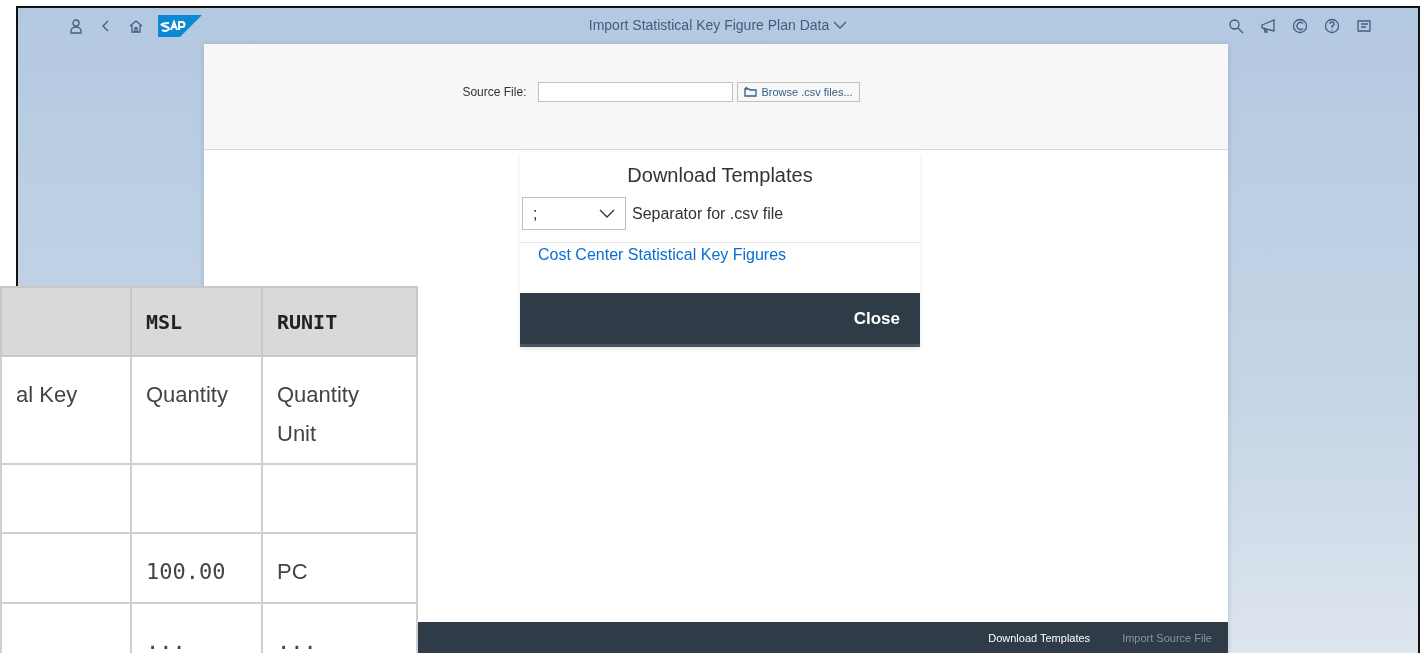 This screenshot has width=1422, height=653. I want to click on close-button: Close, so click(876, 318).